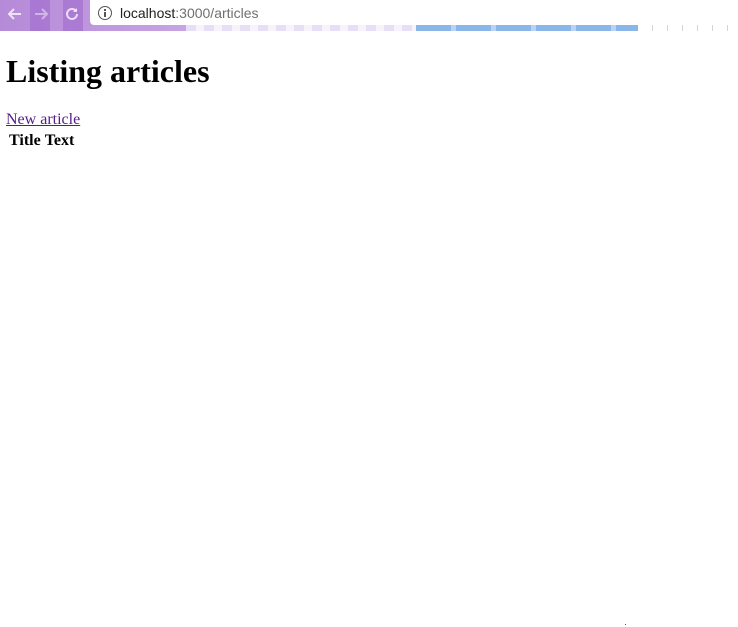 This screenshot has height=627, width=738. Describe the element at coordinates (43, 120) in the screenshot. I see `new-article-link: New article` at that location.